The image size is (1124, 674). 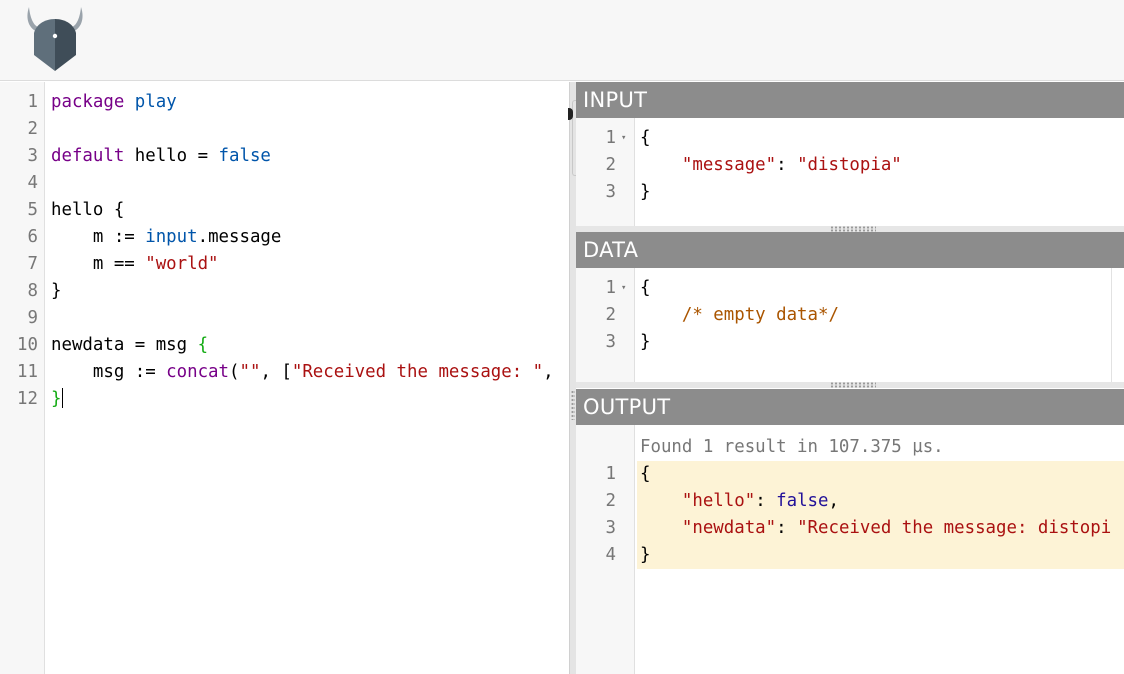 I want to click on code-token: "Received the message: ", so click(x=417, y=372).